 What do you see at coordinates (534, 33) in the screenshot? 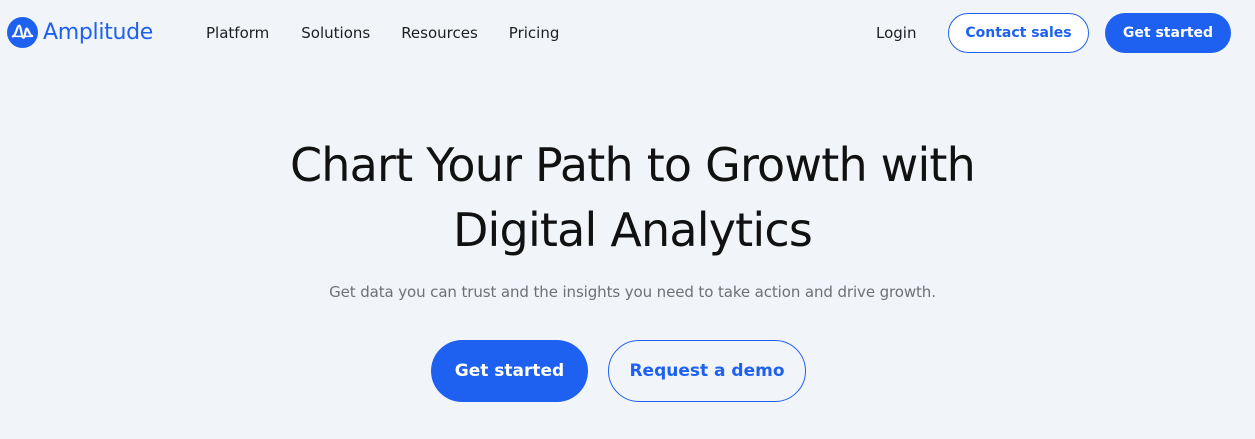
I see `nav-link-pricing: Pricing` at bounding box center [534, 33].